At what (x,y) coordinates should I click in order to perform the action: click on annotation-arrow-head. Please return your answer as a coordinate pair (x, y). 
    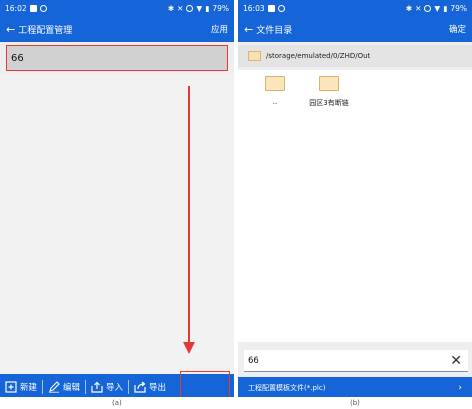
    Looking at the image, I should click on (189, 348).